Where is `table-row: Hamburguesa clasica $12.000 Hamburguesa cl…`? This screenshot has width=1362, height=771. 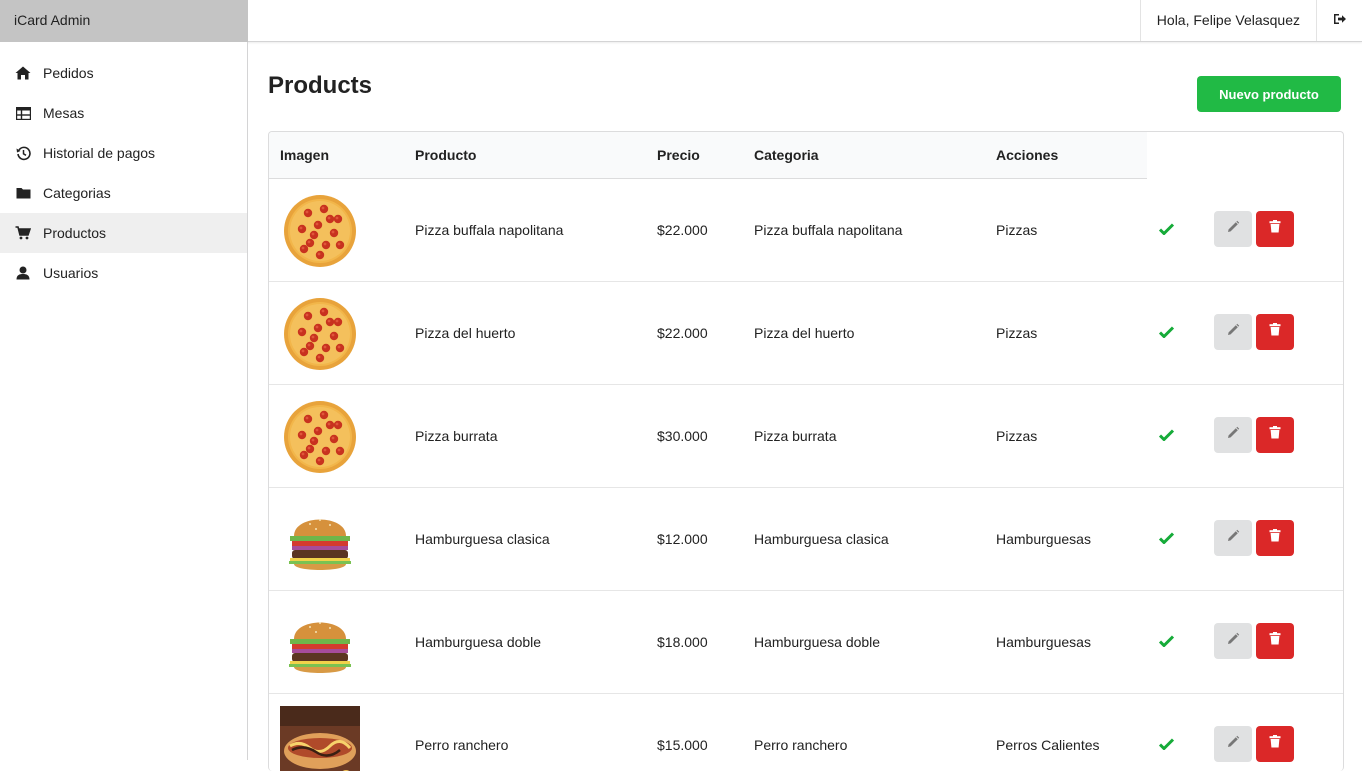
table-row: Hamburguesa clasica $12.000 Hamburguesa cl… is located at coordinates (806, 539).